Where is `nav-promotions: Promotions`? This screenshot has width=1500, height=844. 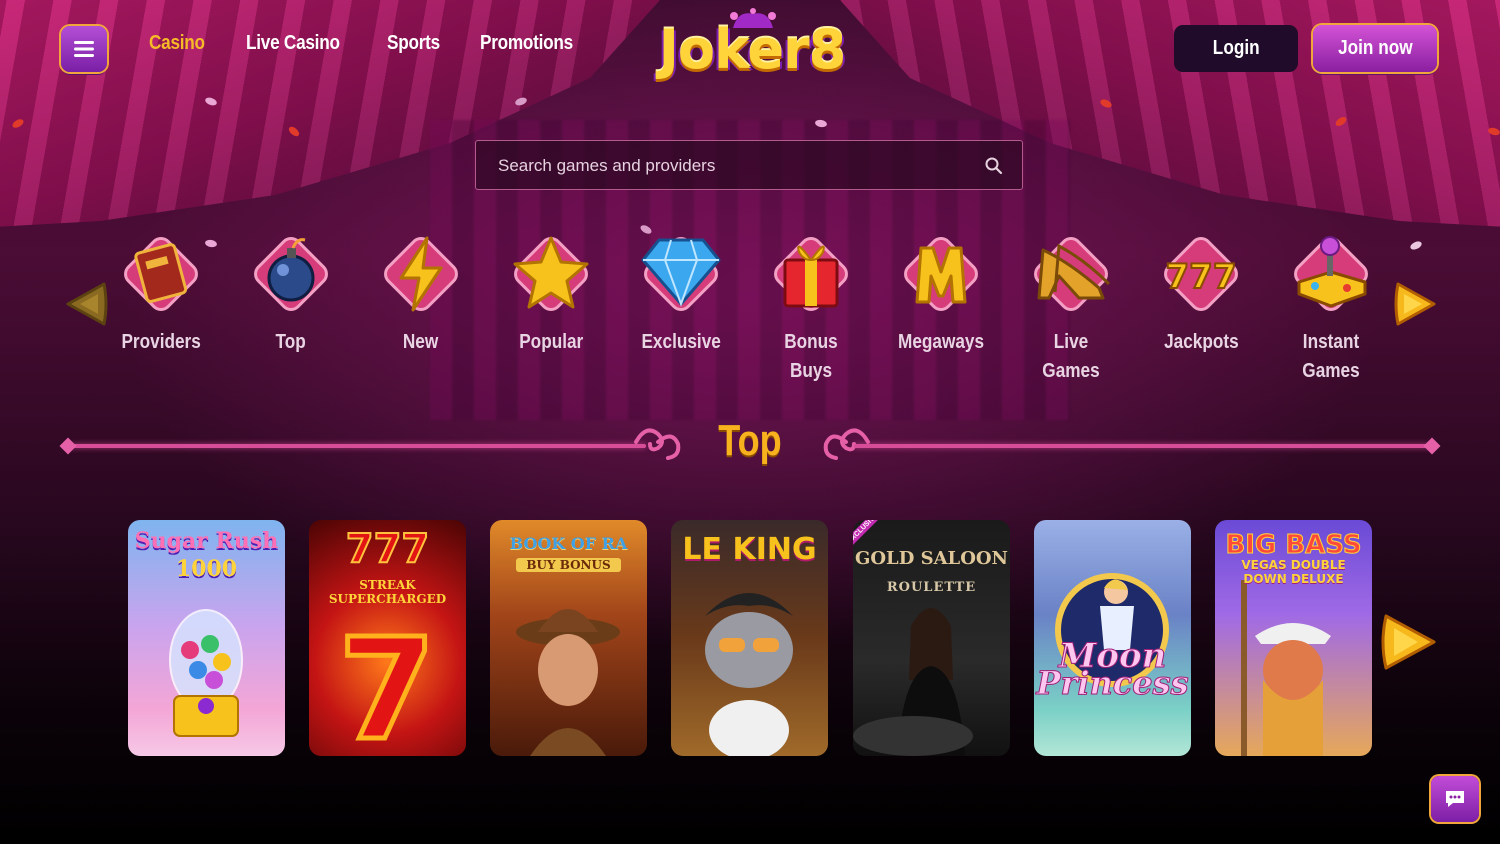
nav-promotions: Promotions is located at coordinates (526, 43).